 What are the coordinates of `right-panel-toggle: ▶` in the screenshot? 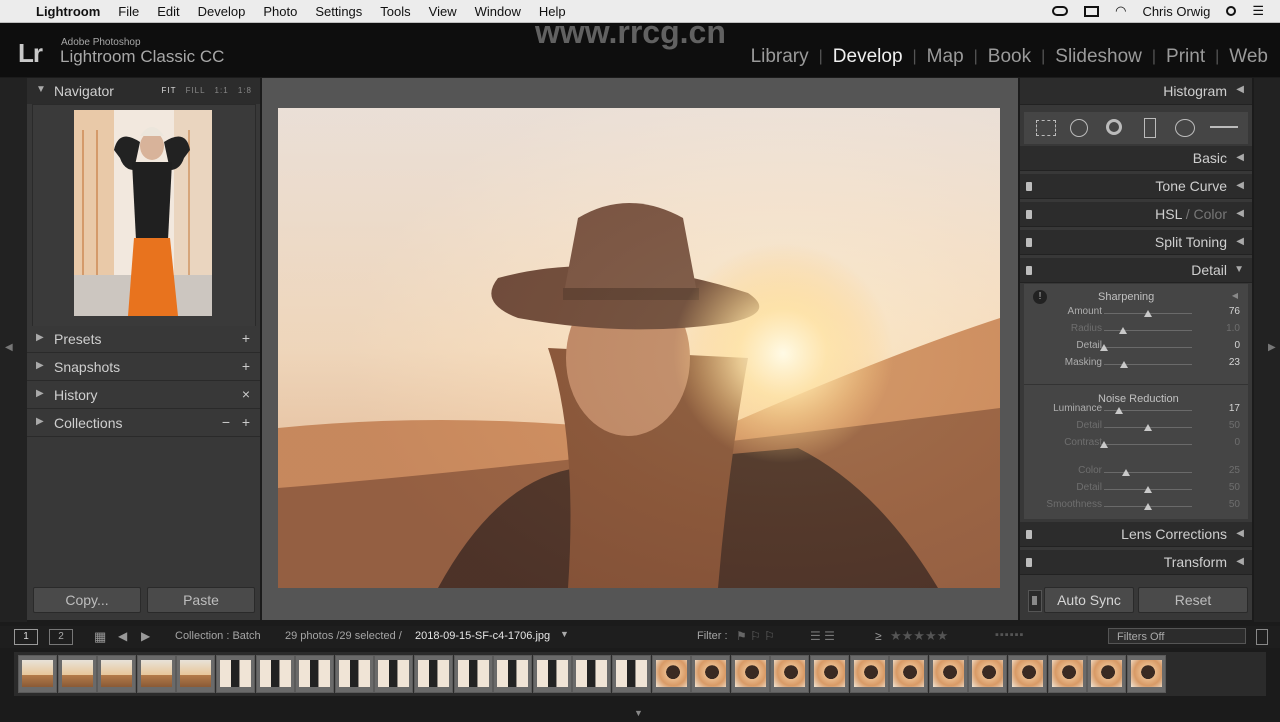 It's located at (1267, 350).